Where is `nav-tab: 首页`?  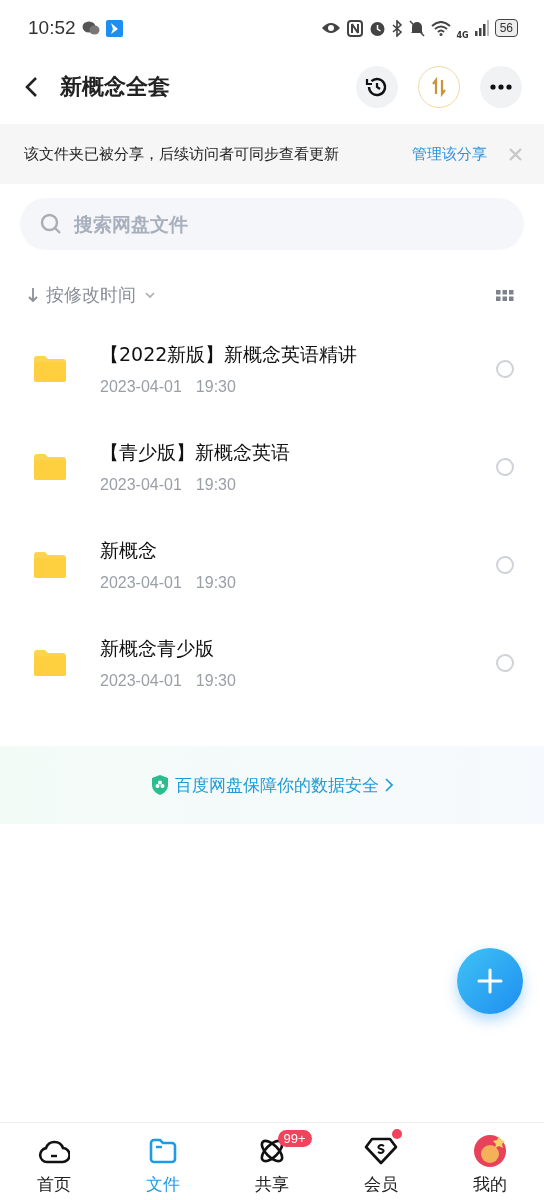
nav-tab: 首页 is located at coordinates (54, 1161).